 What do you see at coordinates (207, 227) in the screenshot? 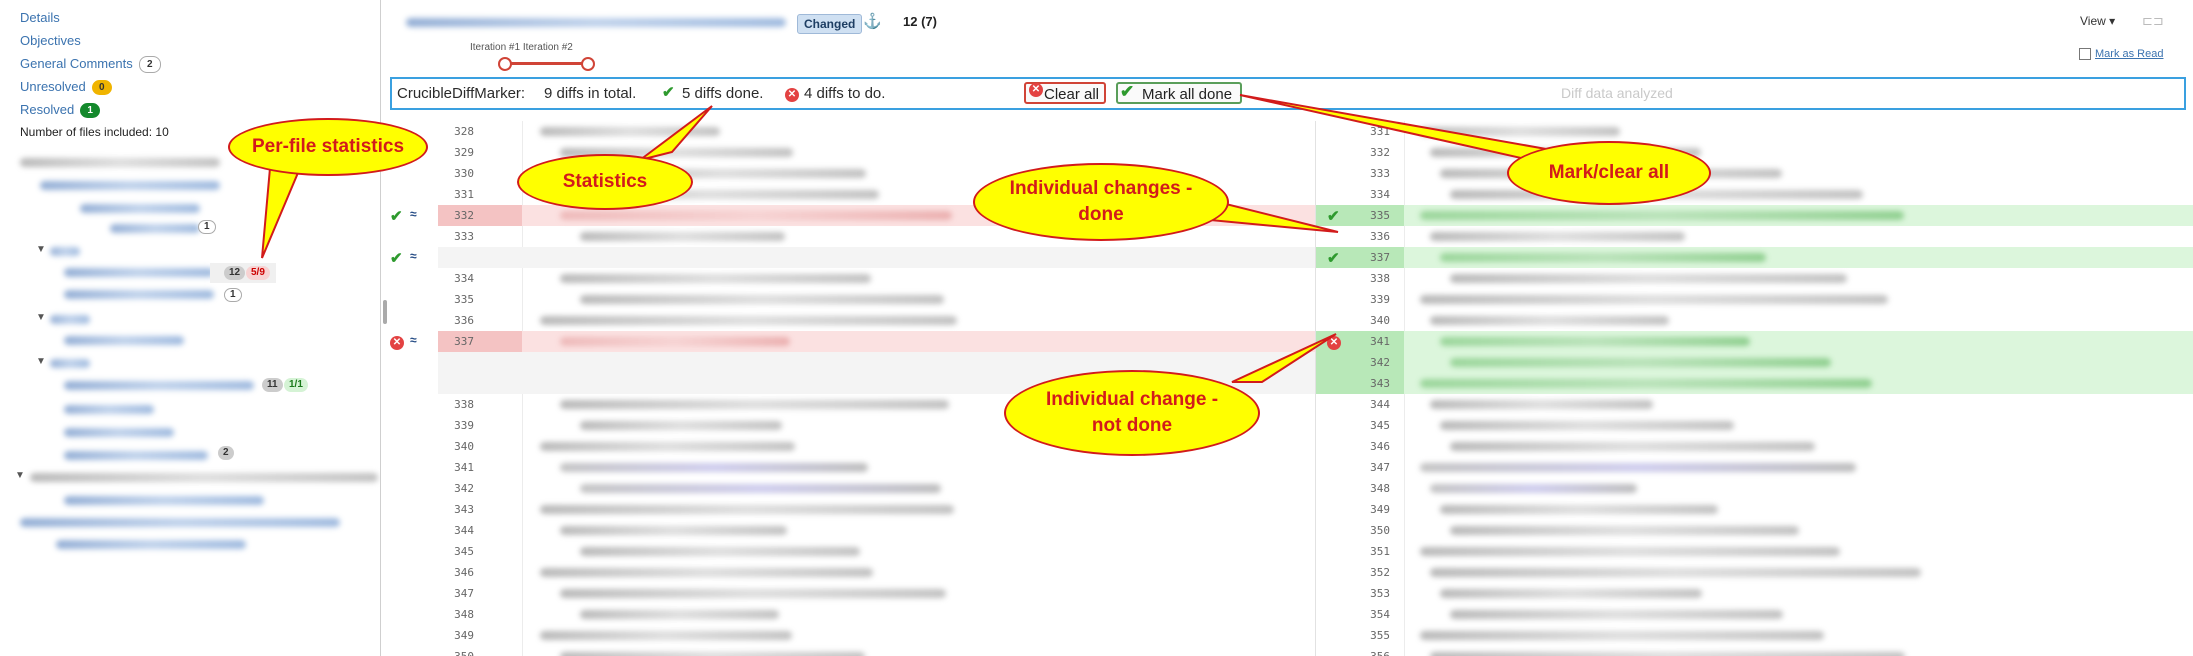
I see `tree-file-badge: 1` at bounding box center [207, 227].